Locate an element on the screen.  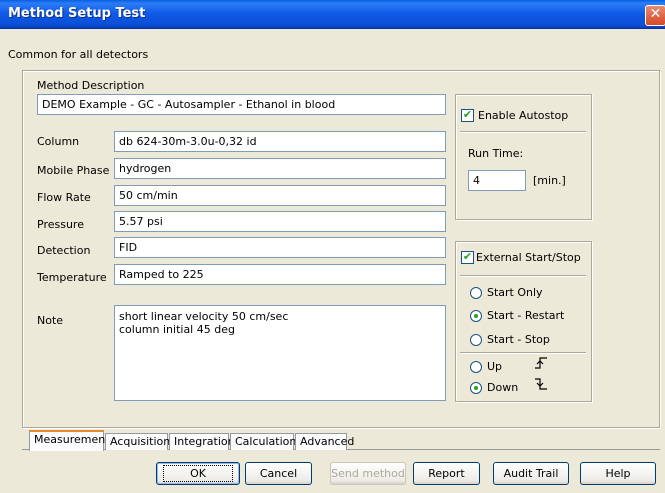
tab-advanced: Advanced is located at coordinates (324, 441).